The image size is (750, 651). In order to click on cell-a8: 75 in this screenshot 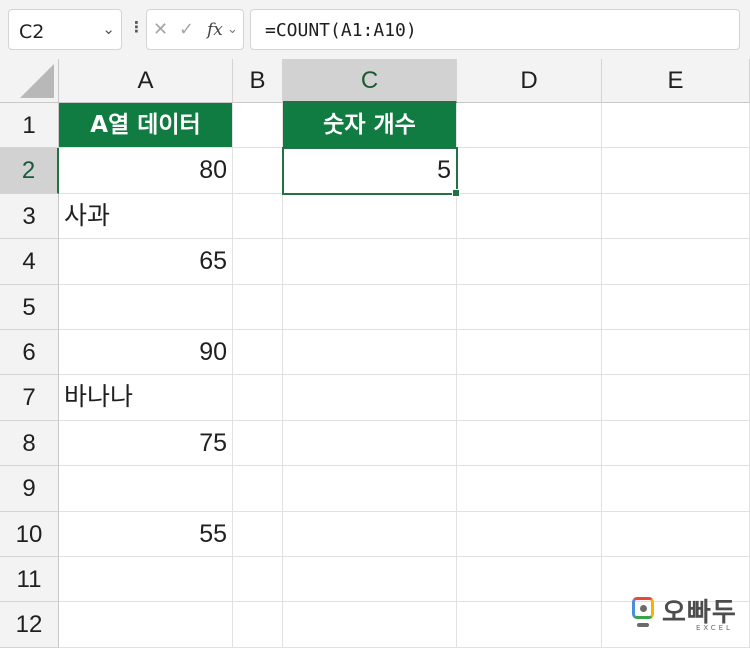, I will do `click(146, 443)`.